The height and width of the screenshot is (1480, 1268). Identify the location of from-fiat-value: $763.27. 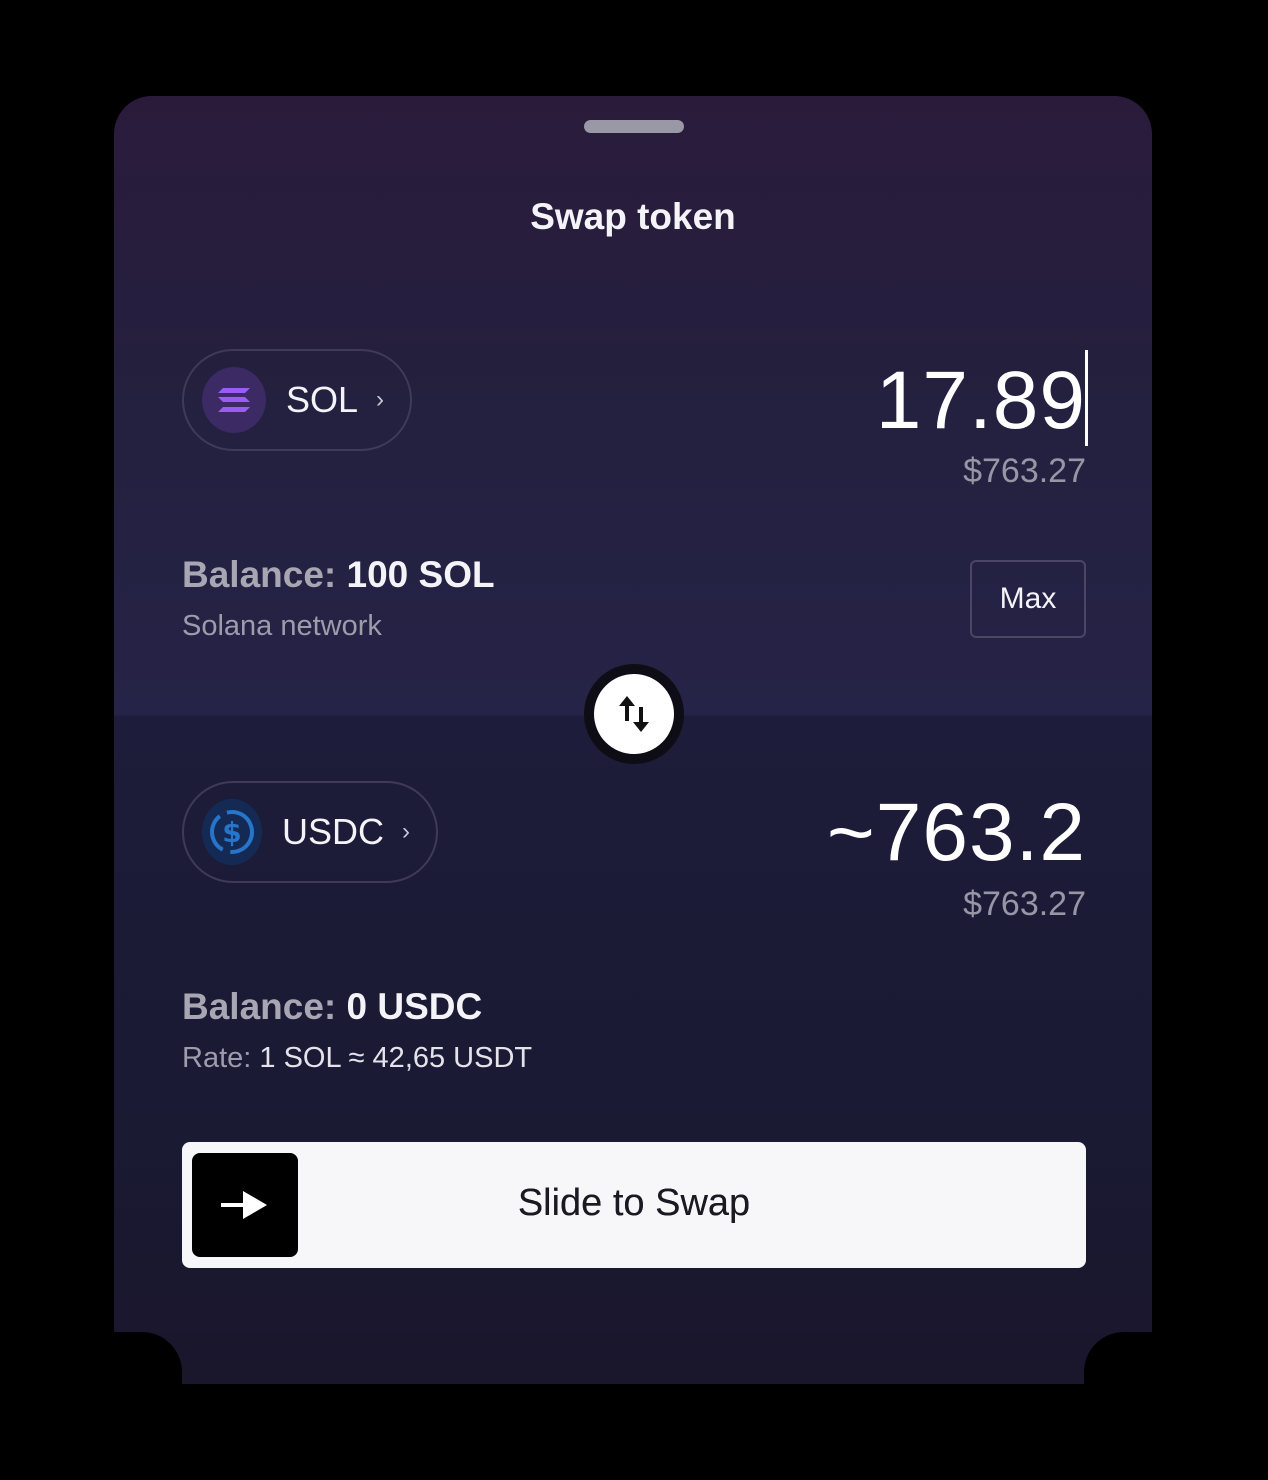
(1024, 471).